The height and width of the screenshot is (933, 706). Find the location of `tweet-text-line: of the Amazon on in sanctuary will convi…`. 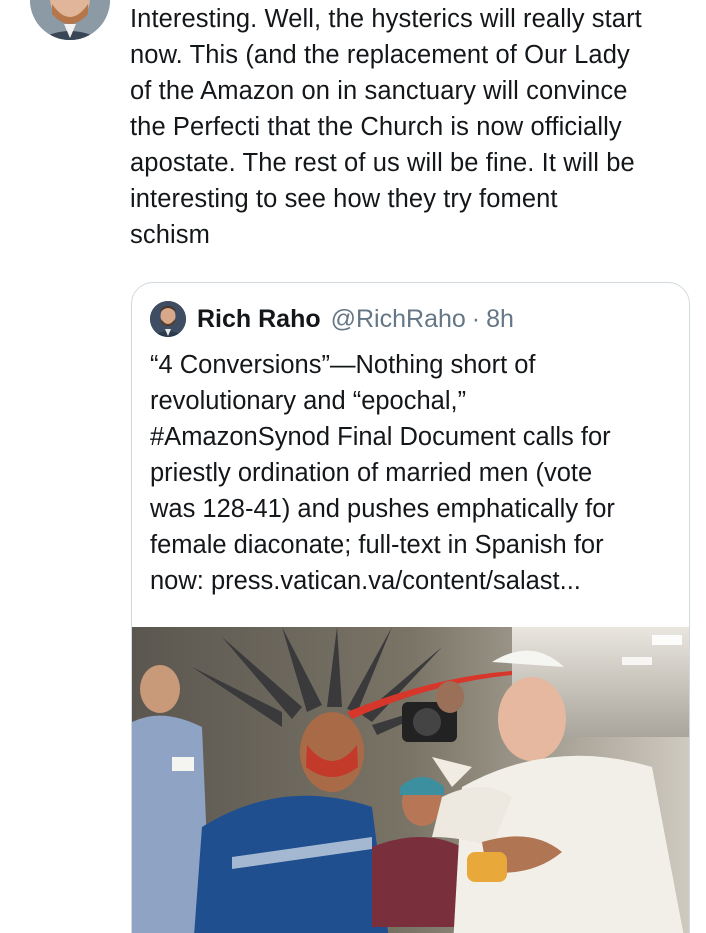

tweet-text-line: of the Amazon on in sanctuary will convi… is located at coordinates (379, 91).